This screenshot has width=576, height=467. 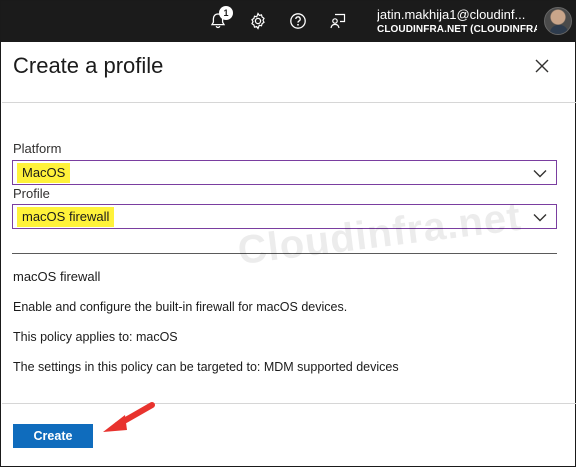 What do you see at coordinates (289, 102) in the screenshot?
I see `header-divider` at bounding box center [289, 102].